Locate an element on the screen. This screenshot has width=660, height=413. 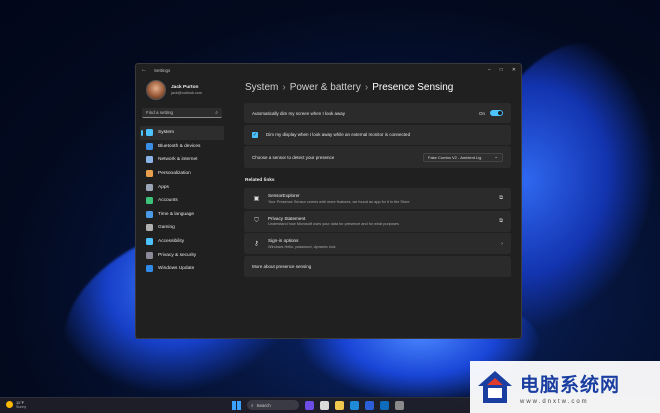
task-view-icon is located at coordinates (324, 405).